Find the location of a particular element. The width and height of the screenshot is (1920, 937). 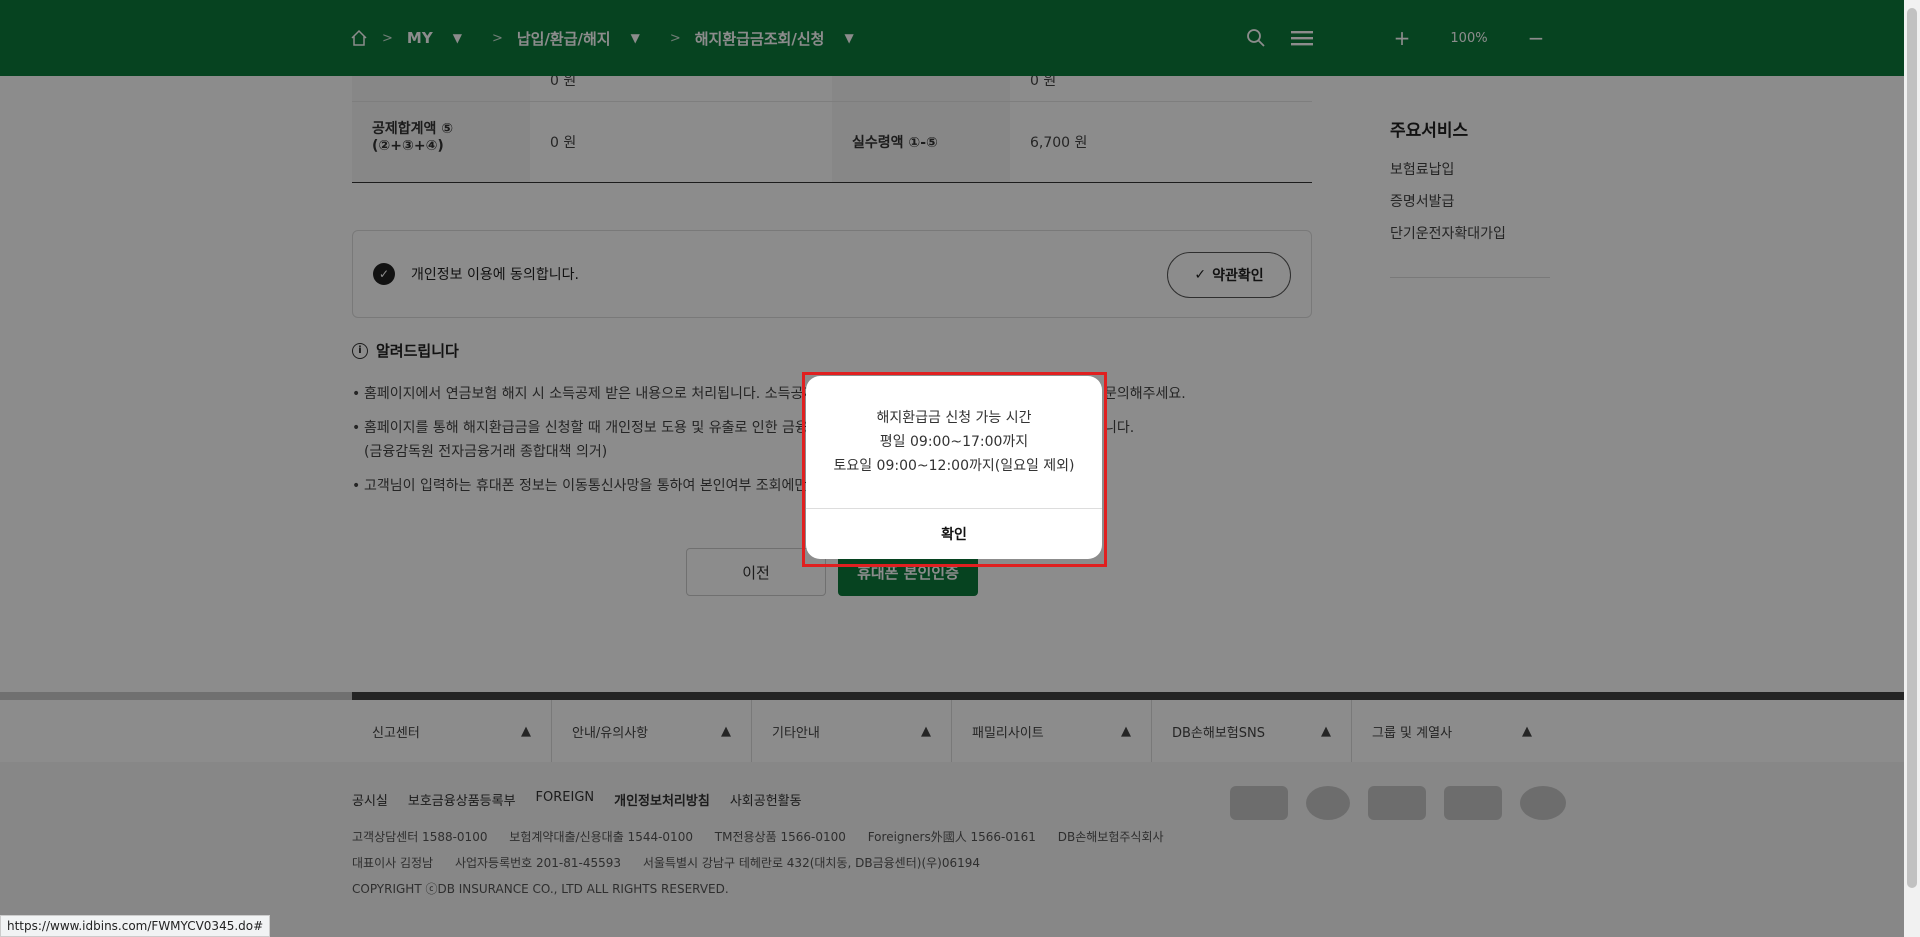

scroll-thumb is located at coordinates (1912, 448).